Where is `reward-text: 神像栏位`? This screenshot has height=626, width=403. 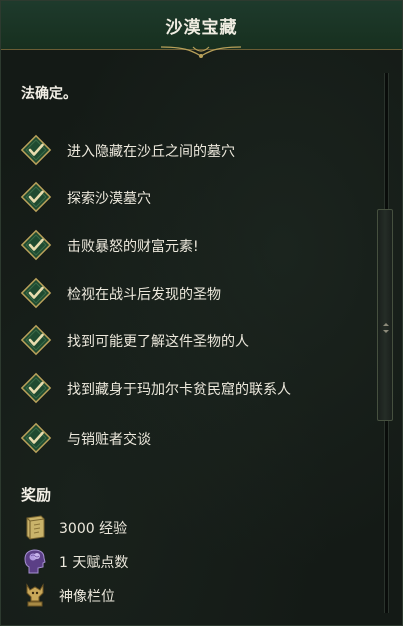 reward-text: 神像栏位 is located at coordinates (87, 597).